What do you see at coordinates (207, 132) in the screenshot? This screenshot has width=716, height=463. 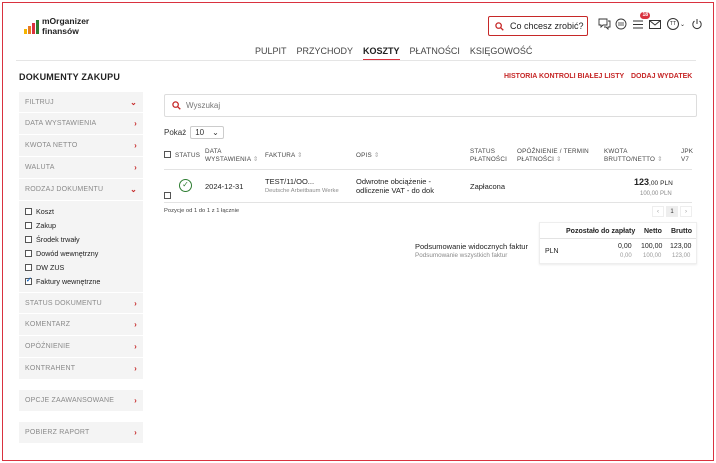 I see `page-size-select: 10 ⌄` at bounding box center [207, 132].